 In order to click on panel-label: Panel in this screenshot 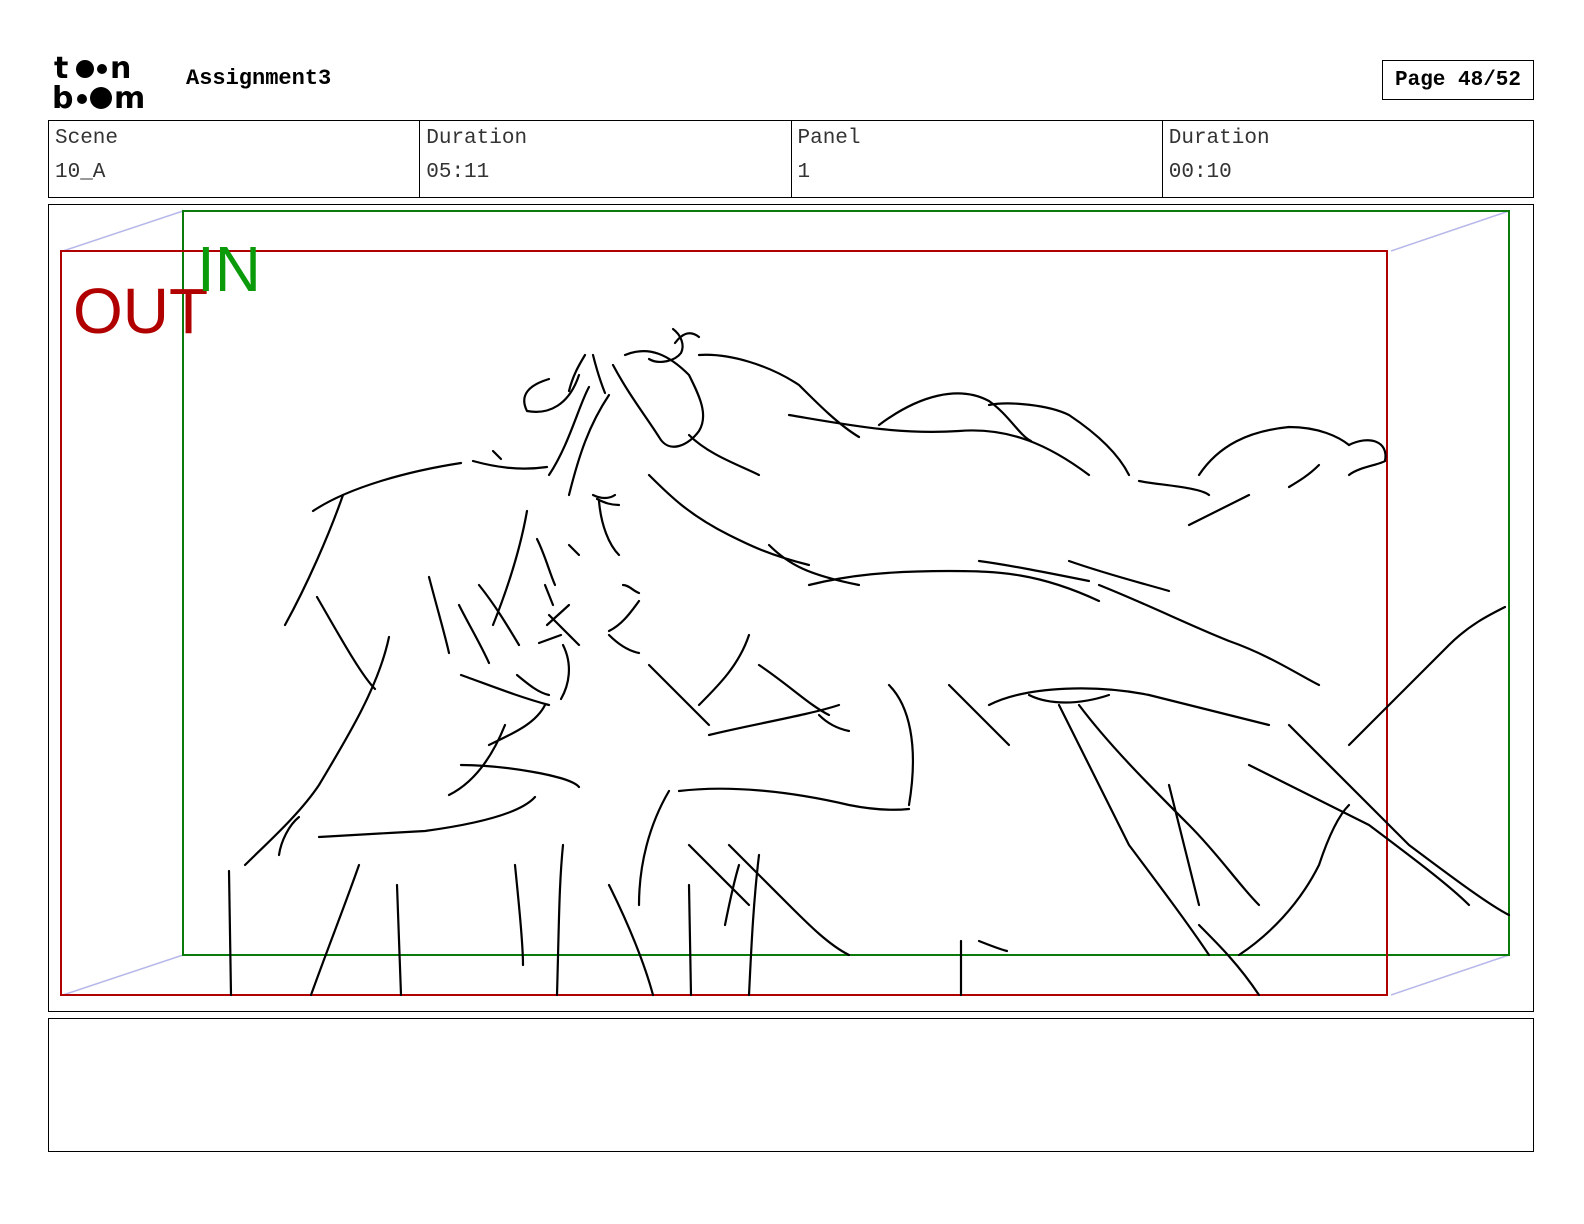, I will do `click(829, 138)`.